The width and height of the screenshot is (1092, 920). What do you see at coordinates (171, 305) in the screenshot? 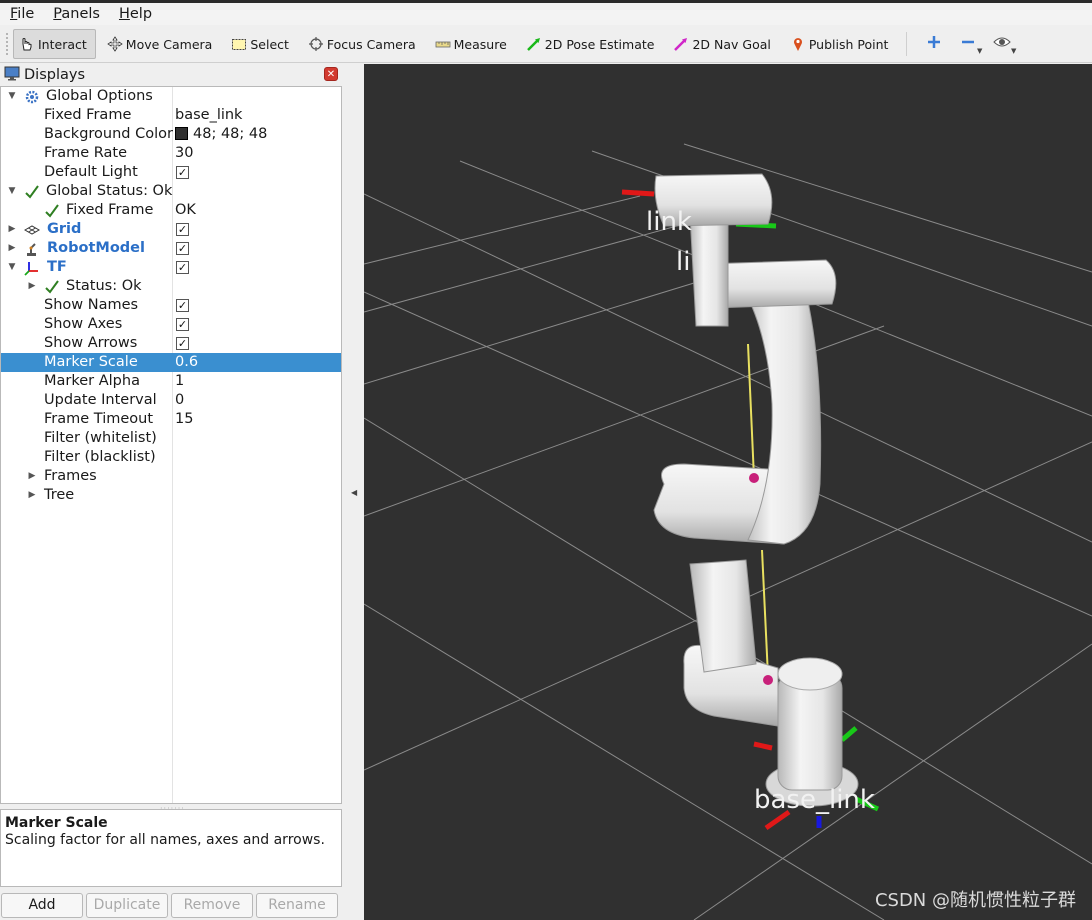
I see `property-row: Show Names ✓` at bounding box center [171, 305].